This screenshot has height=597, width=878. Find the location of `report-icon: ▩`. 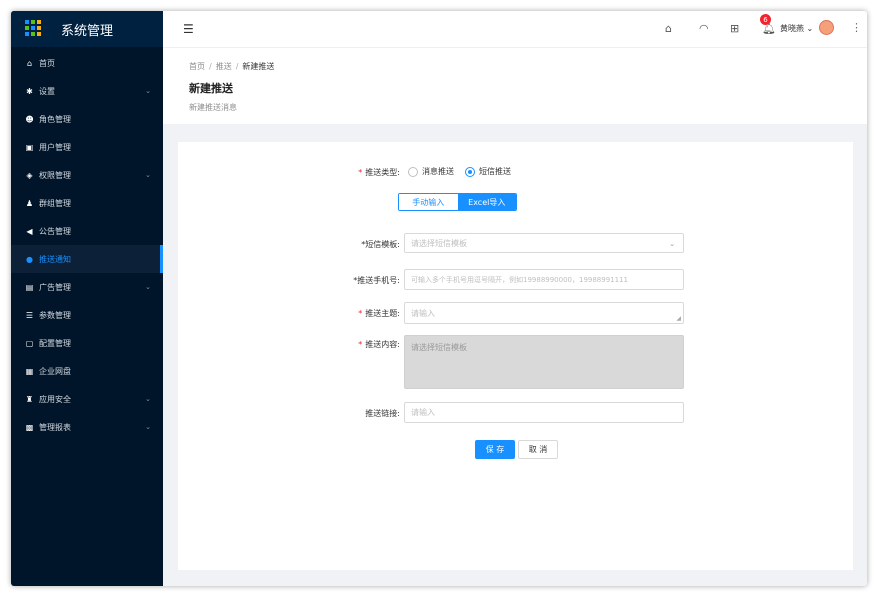

report-icon: ▩ is located at coordinates (29, 427).